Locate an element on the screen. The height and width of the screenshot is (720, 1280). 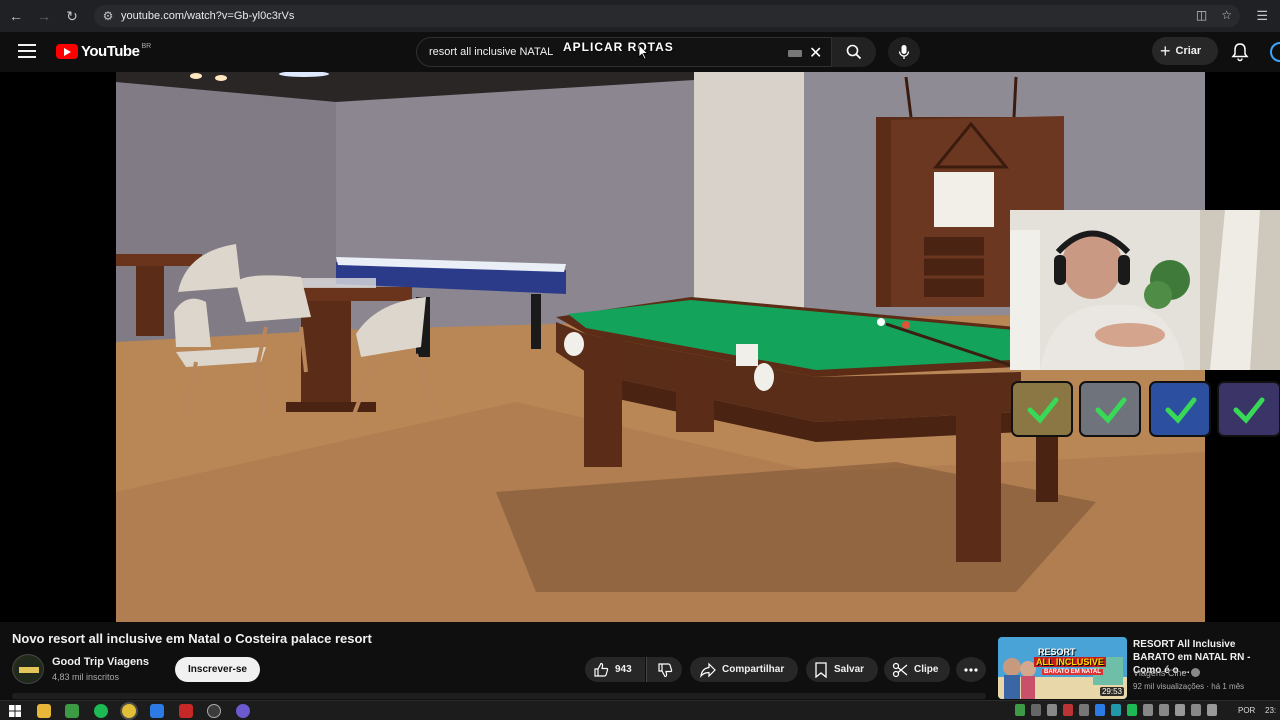
app-blue-icon is located at coordinates (157, 711).